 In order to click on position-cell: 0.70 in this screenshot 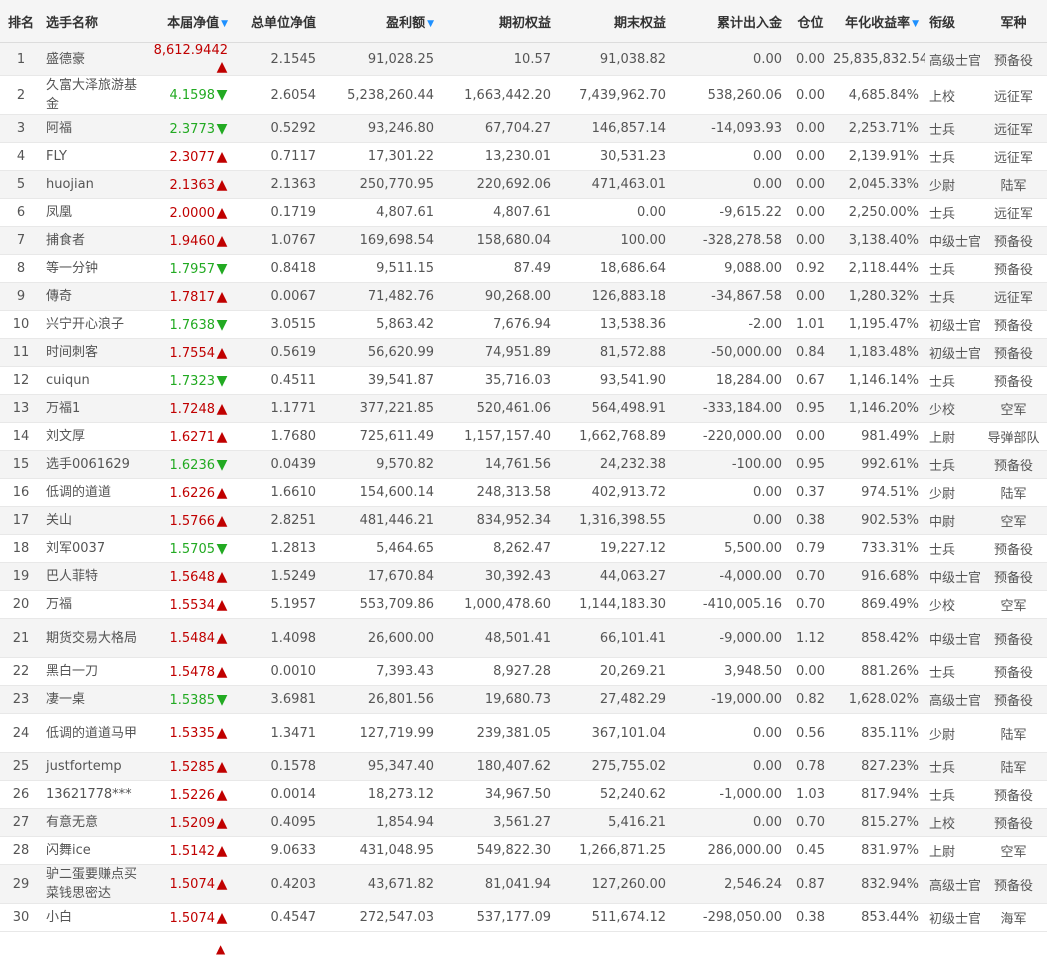, I will do `click(810, 576)`.